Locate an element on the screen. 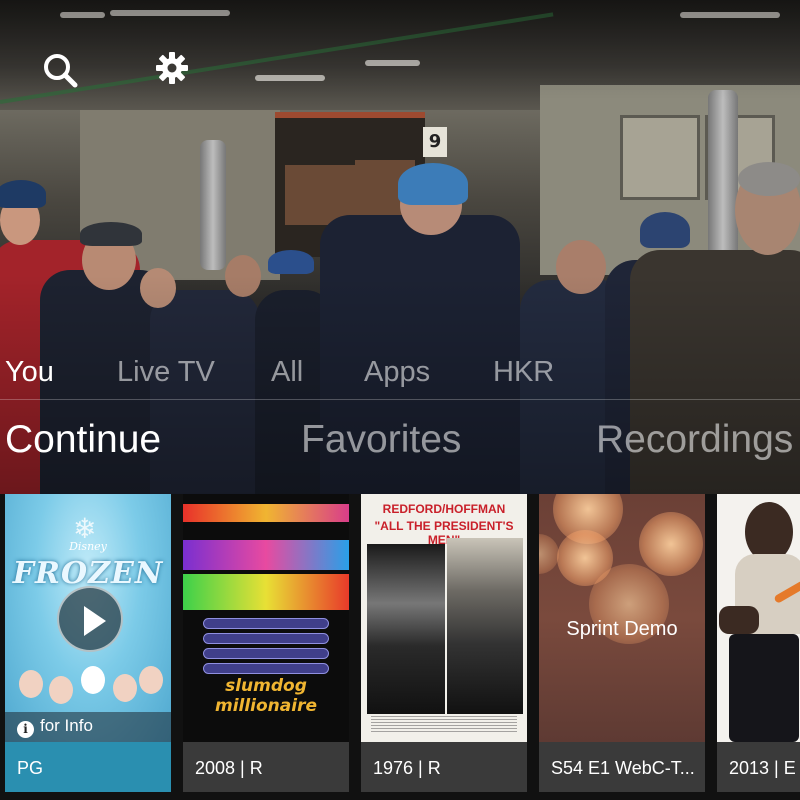 The width and height of the screenshot is (800, 800). tab-recordings: Recordings is located at coordinates (694, 440).